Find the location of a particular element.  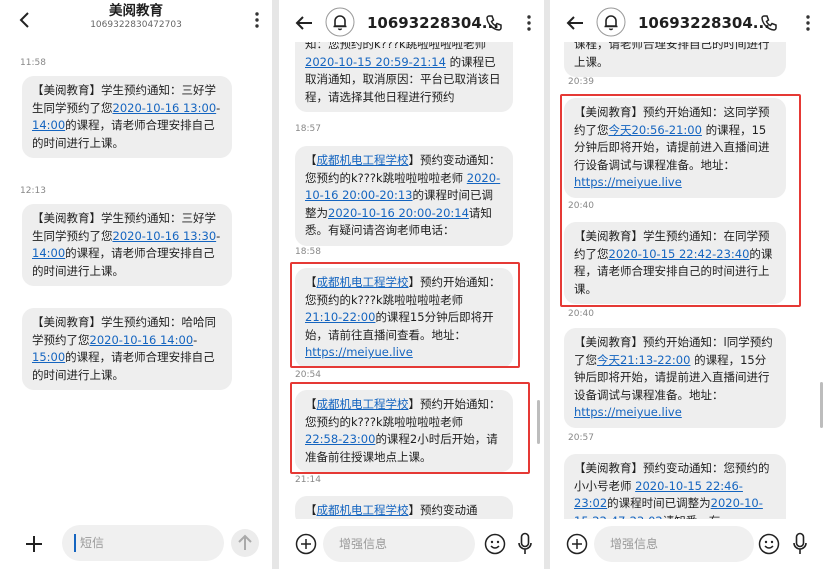

compose-bar: 短信 is located at coordinates (136, 544).